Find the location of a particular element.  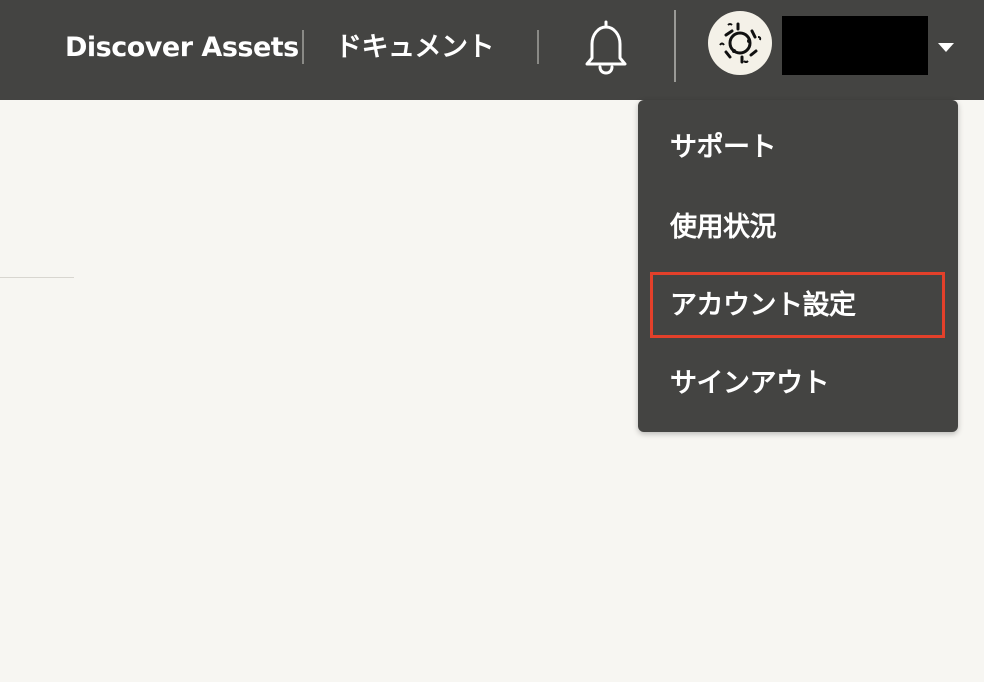

menu-item-sign-out: サインアウト is located at coordinates (798, 384).